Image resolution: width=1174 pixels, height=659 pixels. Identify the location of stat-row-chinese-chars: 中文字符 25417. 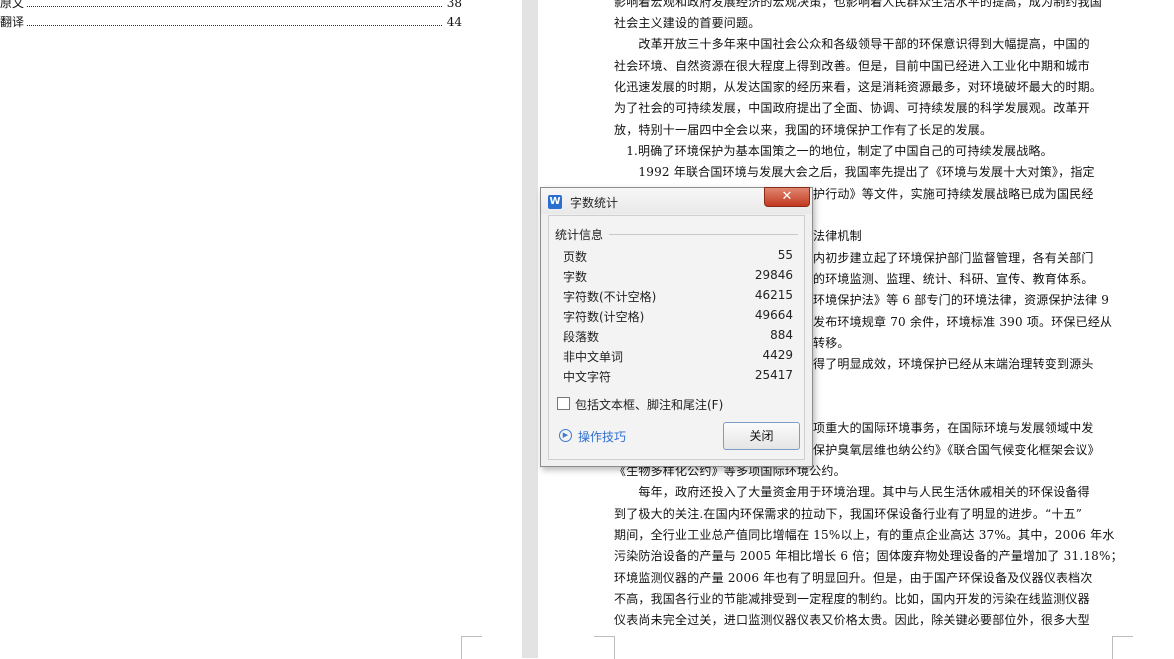
(678, 378).